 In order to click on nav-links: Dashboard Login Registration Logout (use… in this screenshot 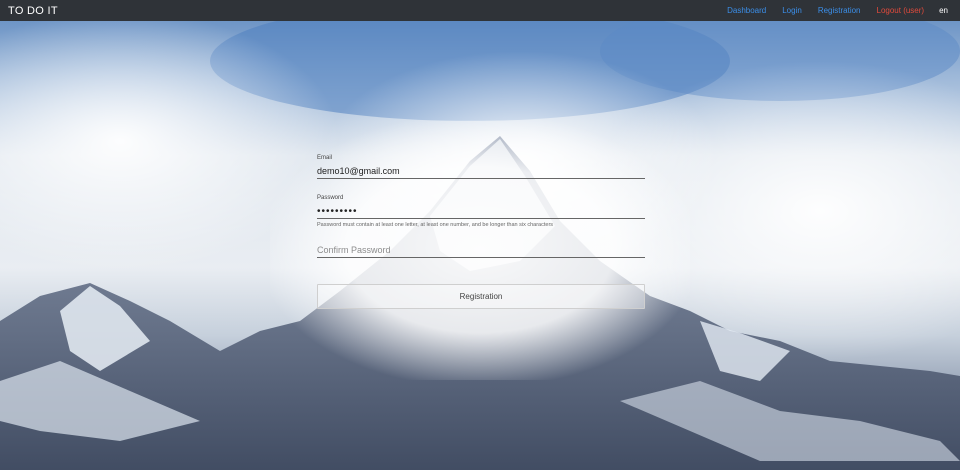, I will do `click(831, 10)`.